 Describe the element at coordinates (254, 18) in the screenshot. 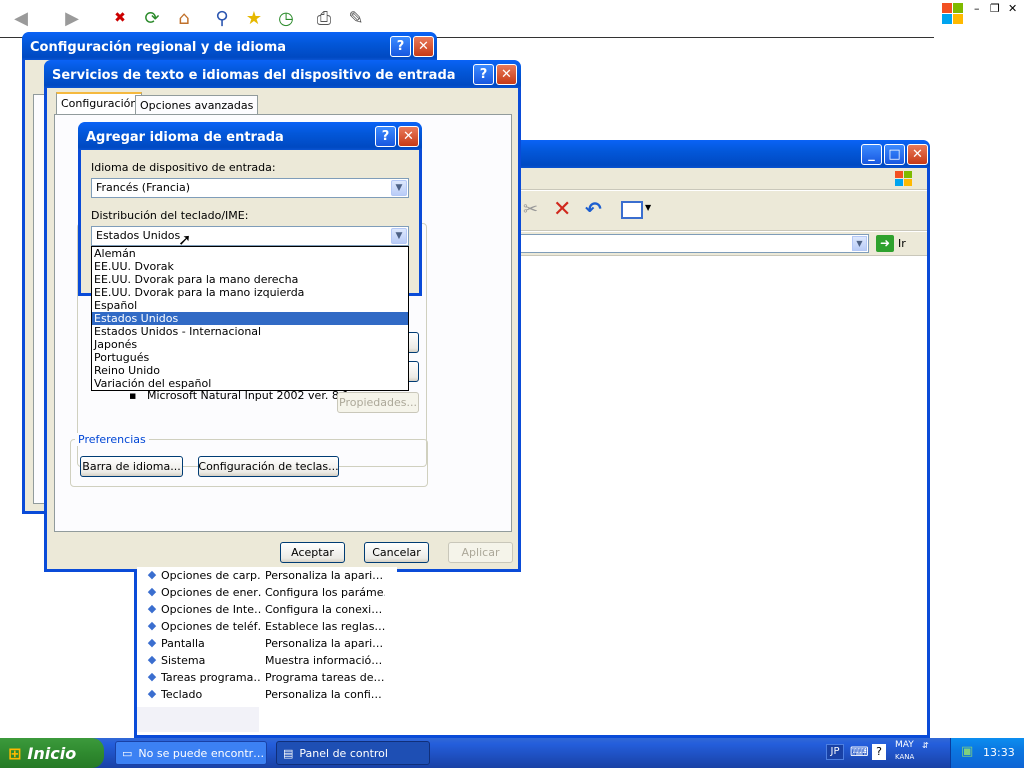

I see `favorites-icon: ★` at that location.